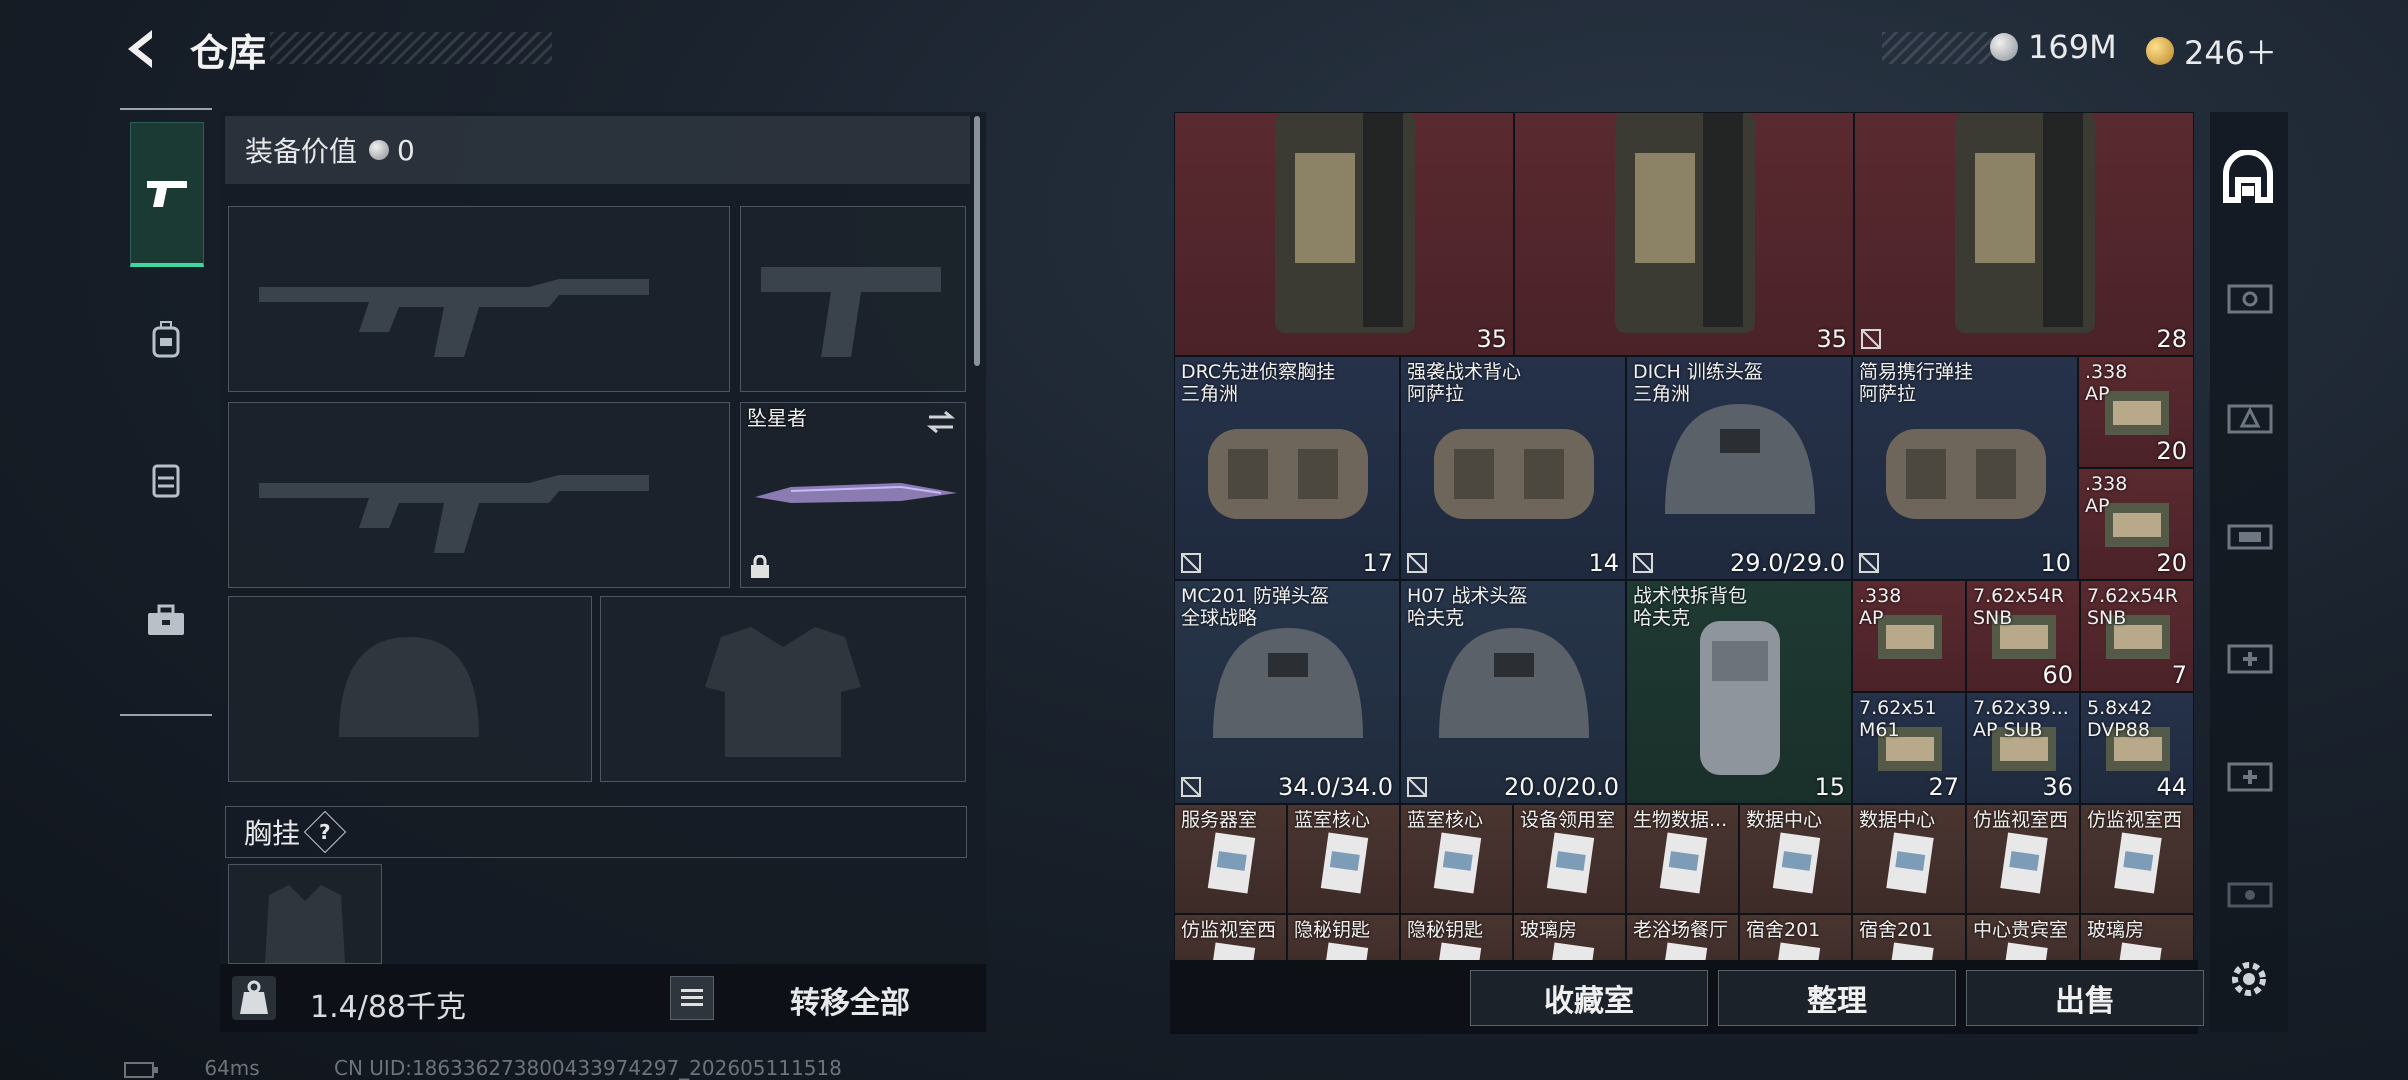 The image size is (2408, 1080). What do you see at coordinates (479, 495) in the screenshot?
I see `secondary-weapon-slot` at bounding box center [479, 495].